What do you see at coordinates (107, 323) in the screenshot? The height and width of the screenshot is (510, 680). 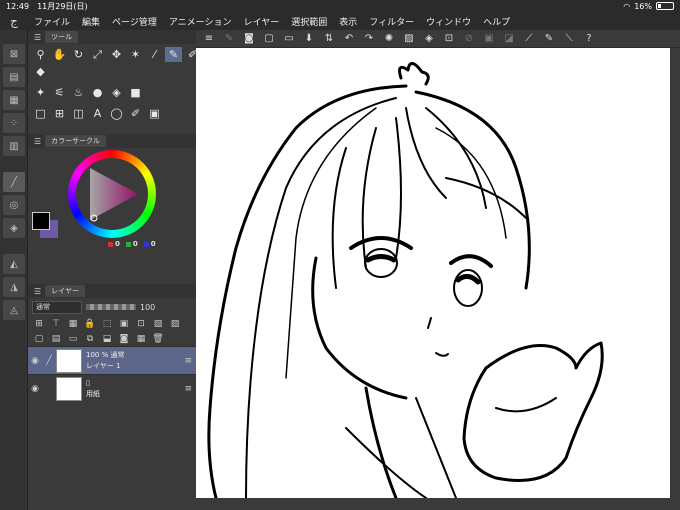 I see `lock-alpha-icon: ⬚` at bounding box center [107, 323].